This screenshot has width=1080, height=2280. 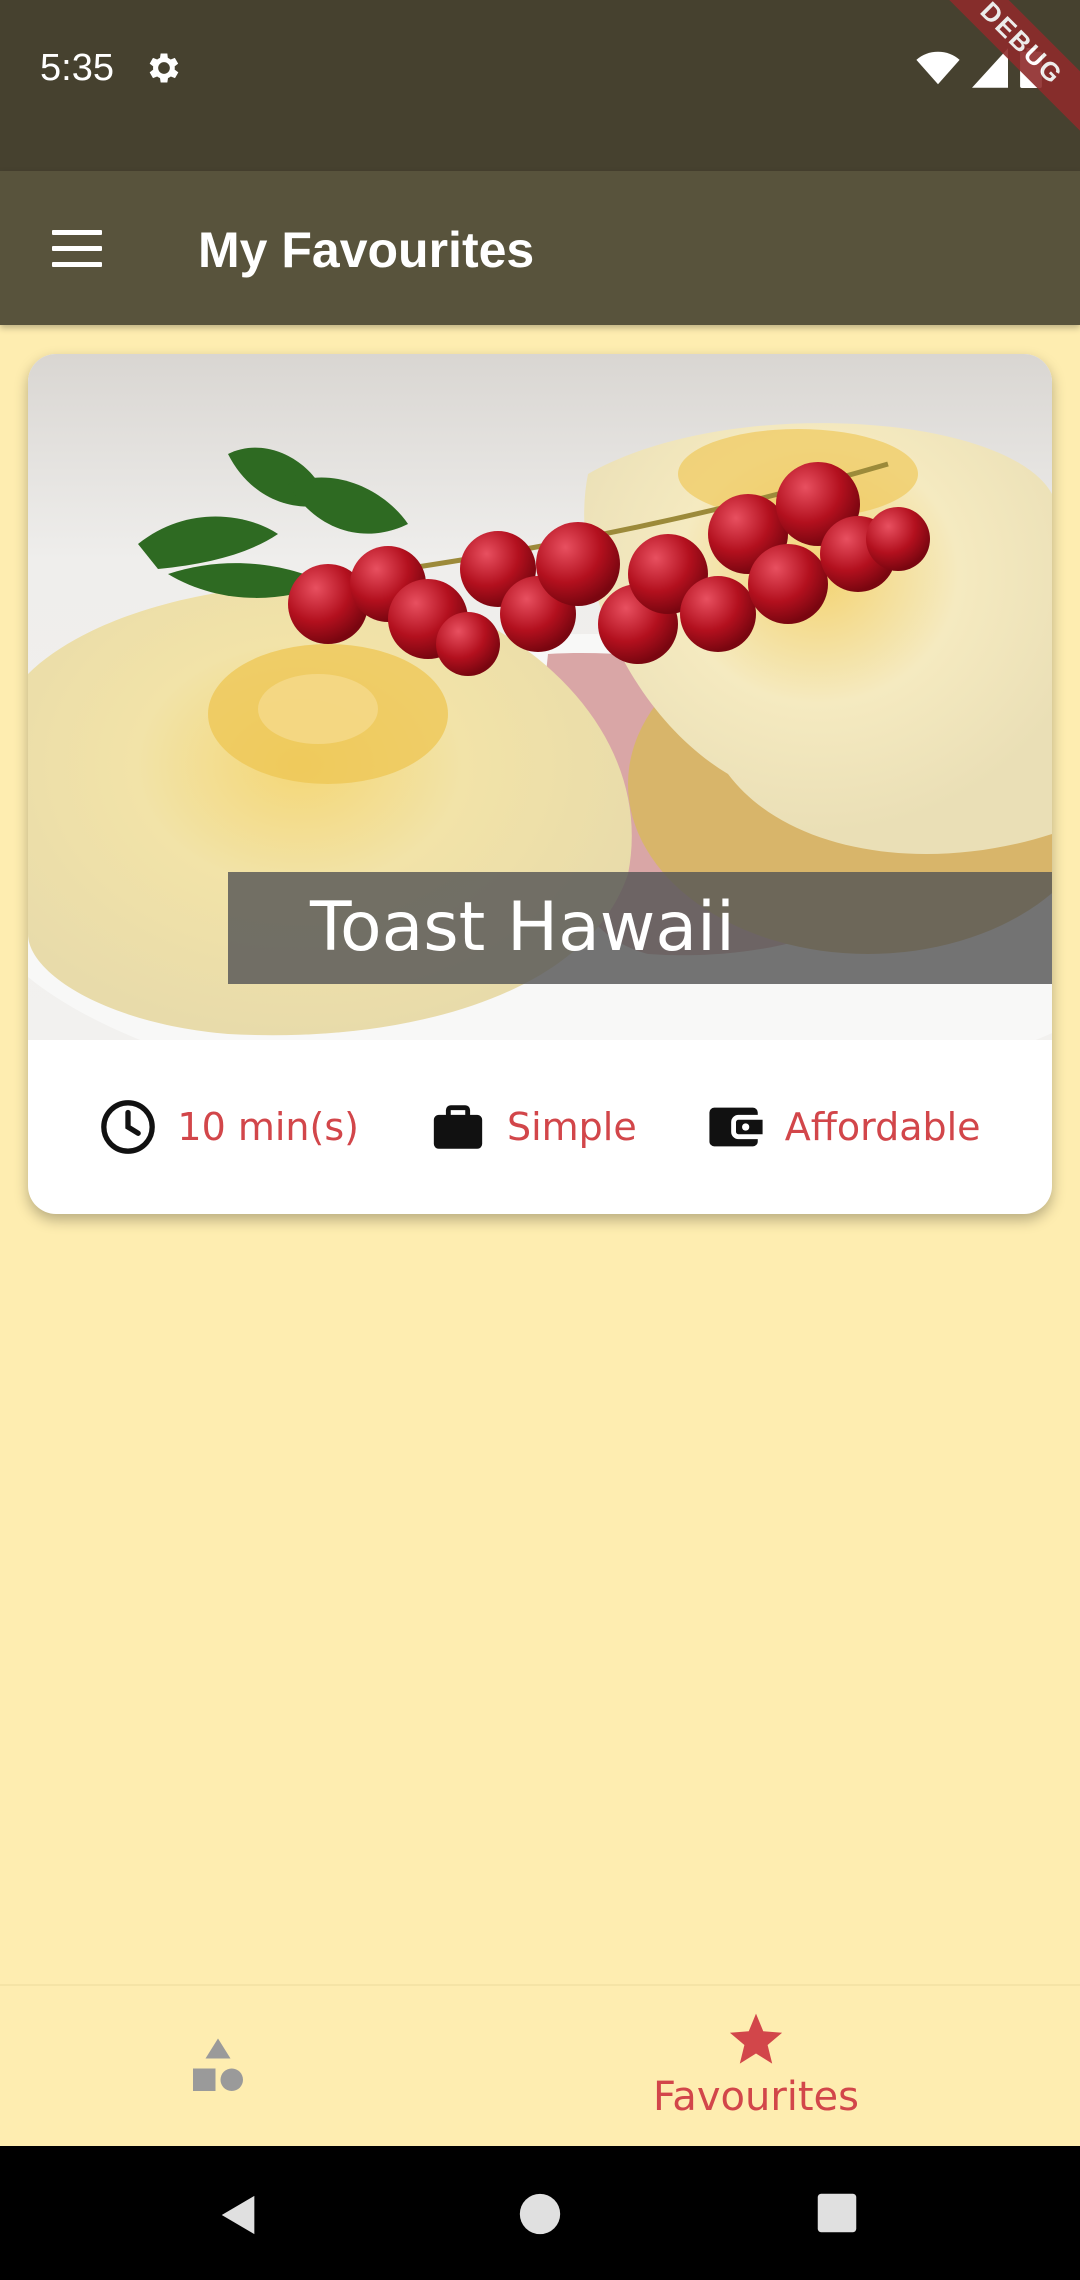 What do you see at coordinates (268, 1127) in the screenshot?
I see `duration-label: 10 min(s)` at bounding box center [268, 1127].